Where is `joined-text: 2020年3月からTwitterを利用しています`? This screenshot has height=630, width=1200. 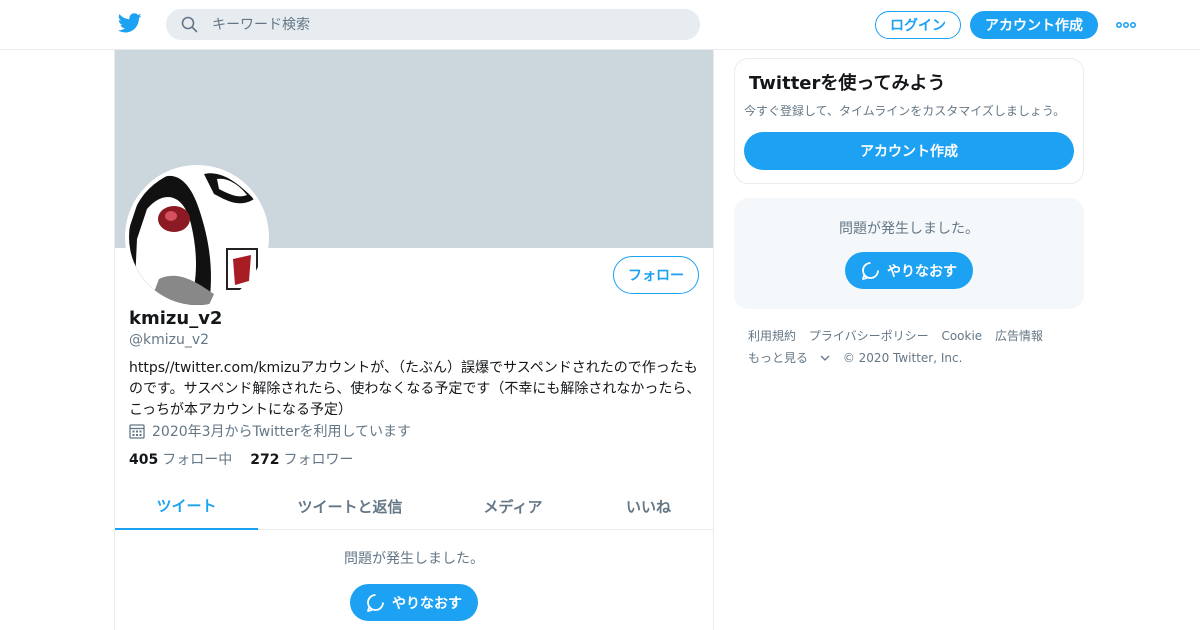
joined-text: 2020年3月からTwitterを利用しています is located at coordinates (282, 432).